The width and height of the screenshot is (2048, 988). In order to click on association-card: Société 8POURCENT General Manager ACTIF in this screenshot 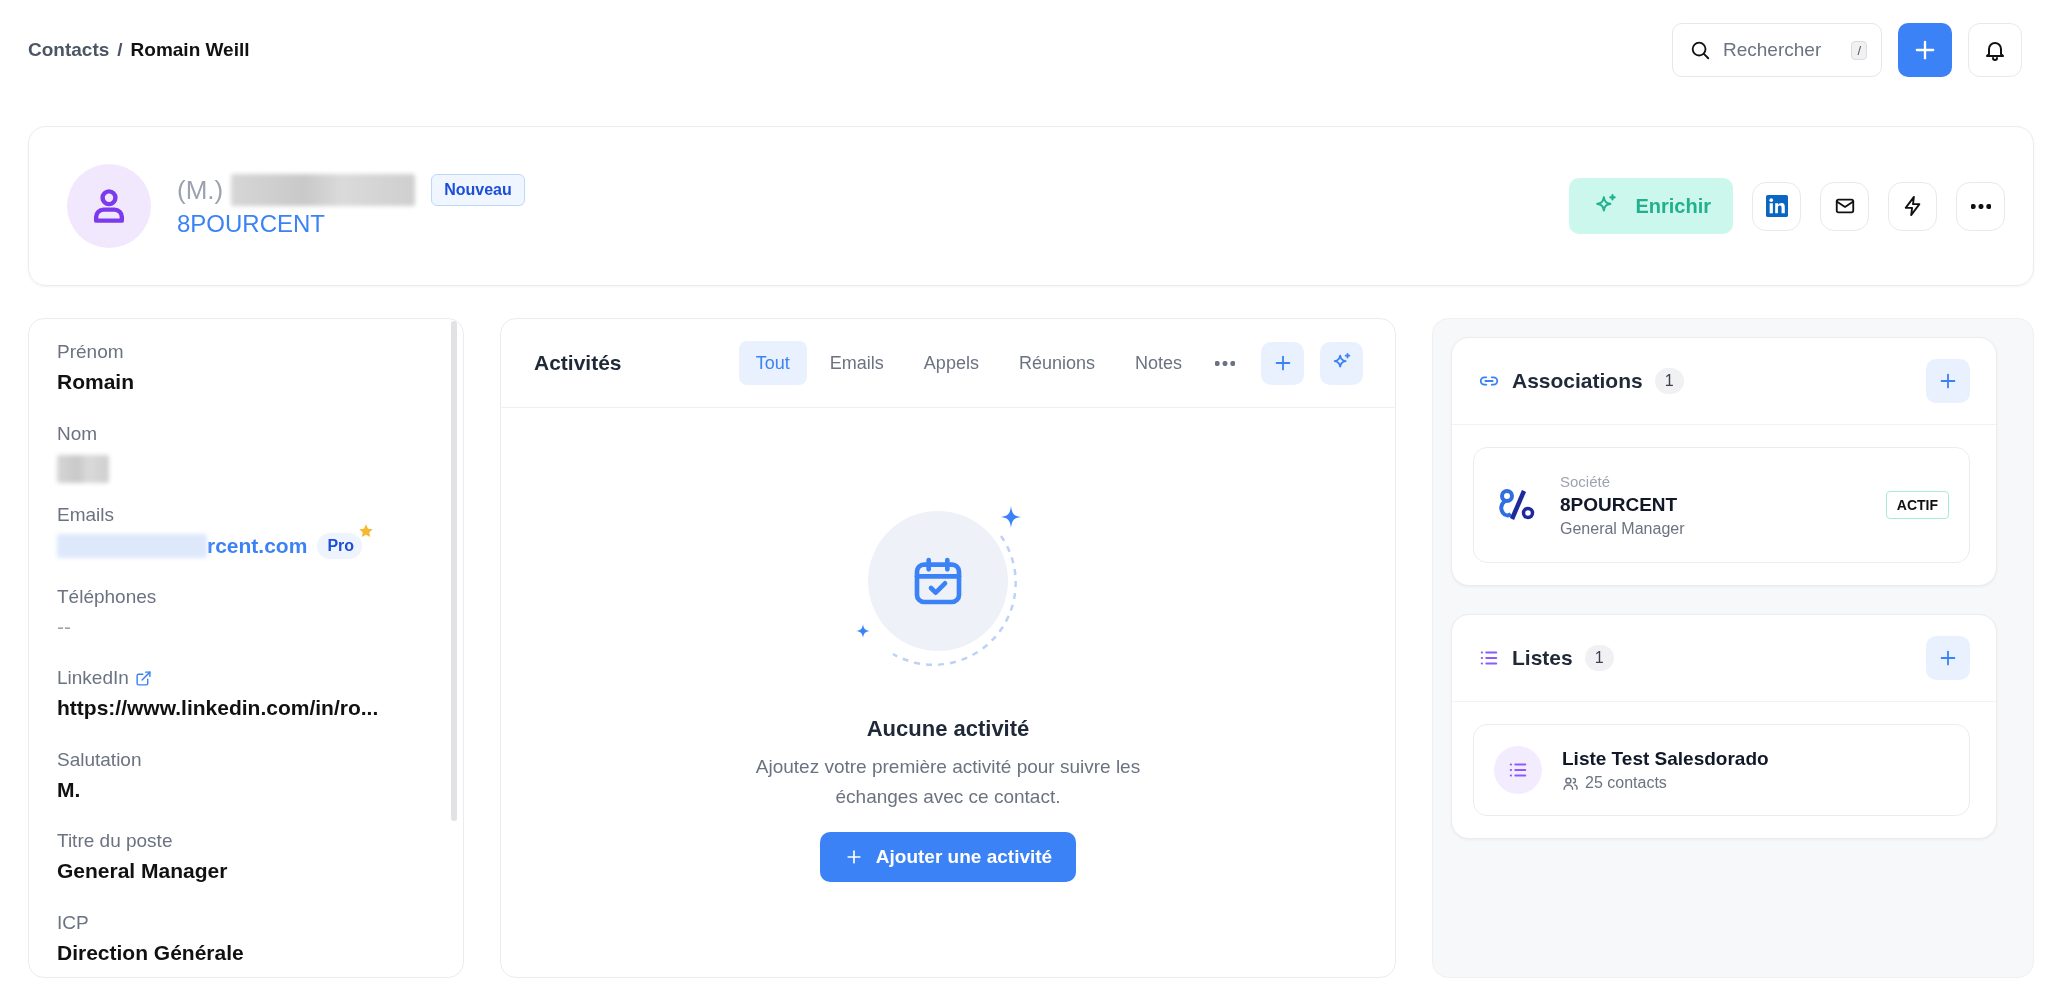, I will do `click(1721, 505)`.